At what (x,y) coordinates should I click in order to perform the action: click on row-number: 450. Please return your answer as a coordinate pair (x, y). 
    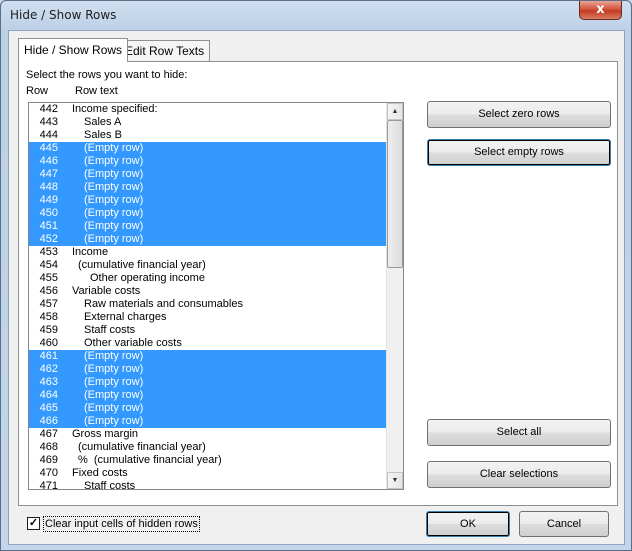
    Looking at the image, I should click on (48, 213).